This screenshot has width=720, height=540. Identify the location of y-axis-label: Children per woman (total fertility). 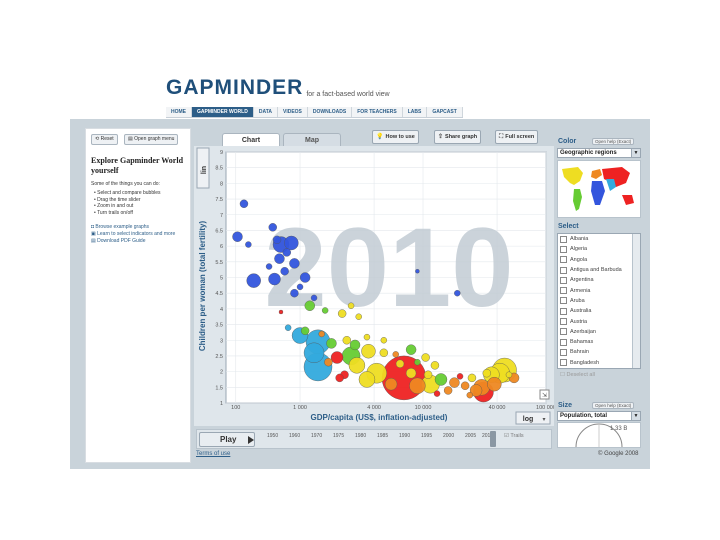
(202, 286).